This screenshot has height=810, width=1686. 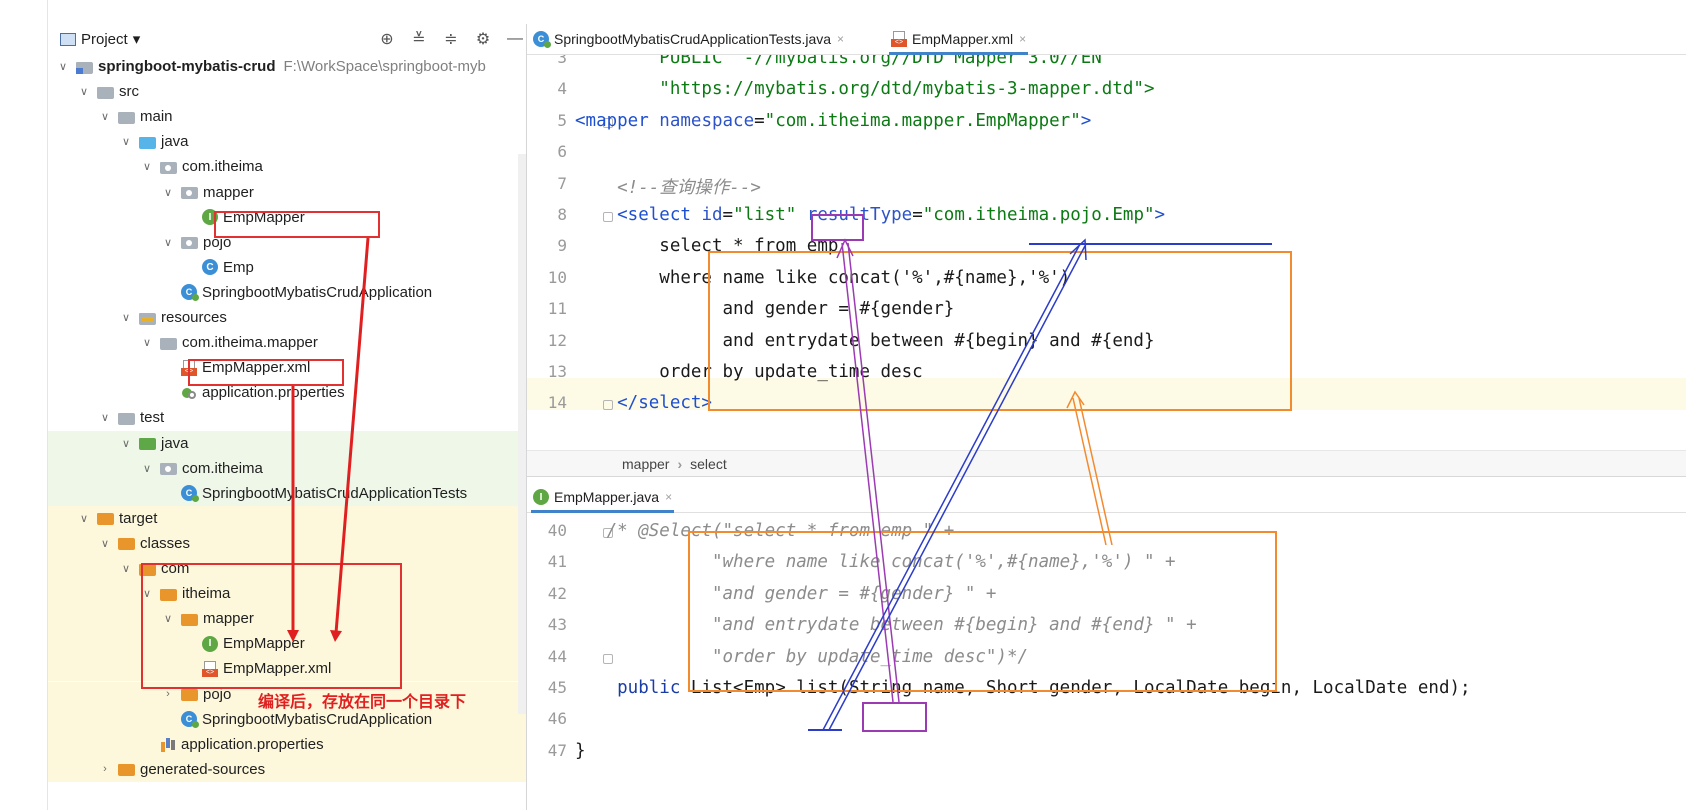 I want to click on code-token: }, so click(x=580, y=750).